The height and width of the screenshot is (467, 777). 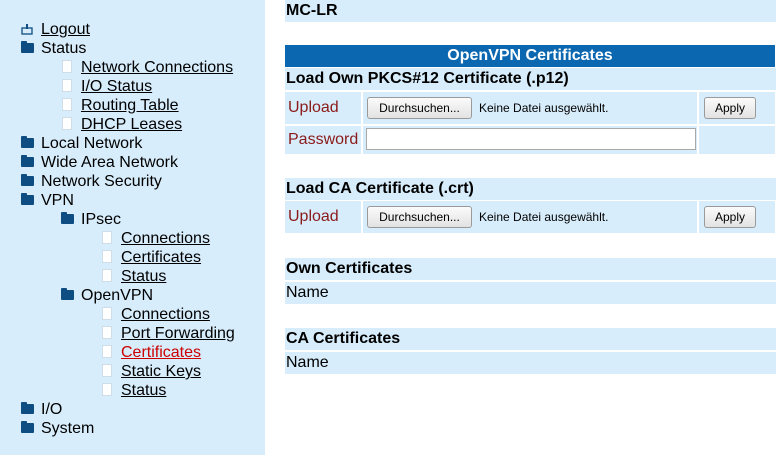 What do you see at coordinates (530, 79) in the screenshot?
I see `load-own-title: Load Own PKCS#12 Certificate (.p12)` at bounding box center [530, 79].